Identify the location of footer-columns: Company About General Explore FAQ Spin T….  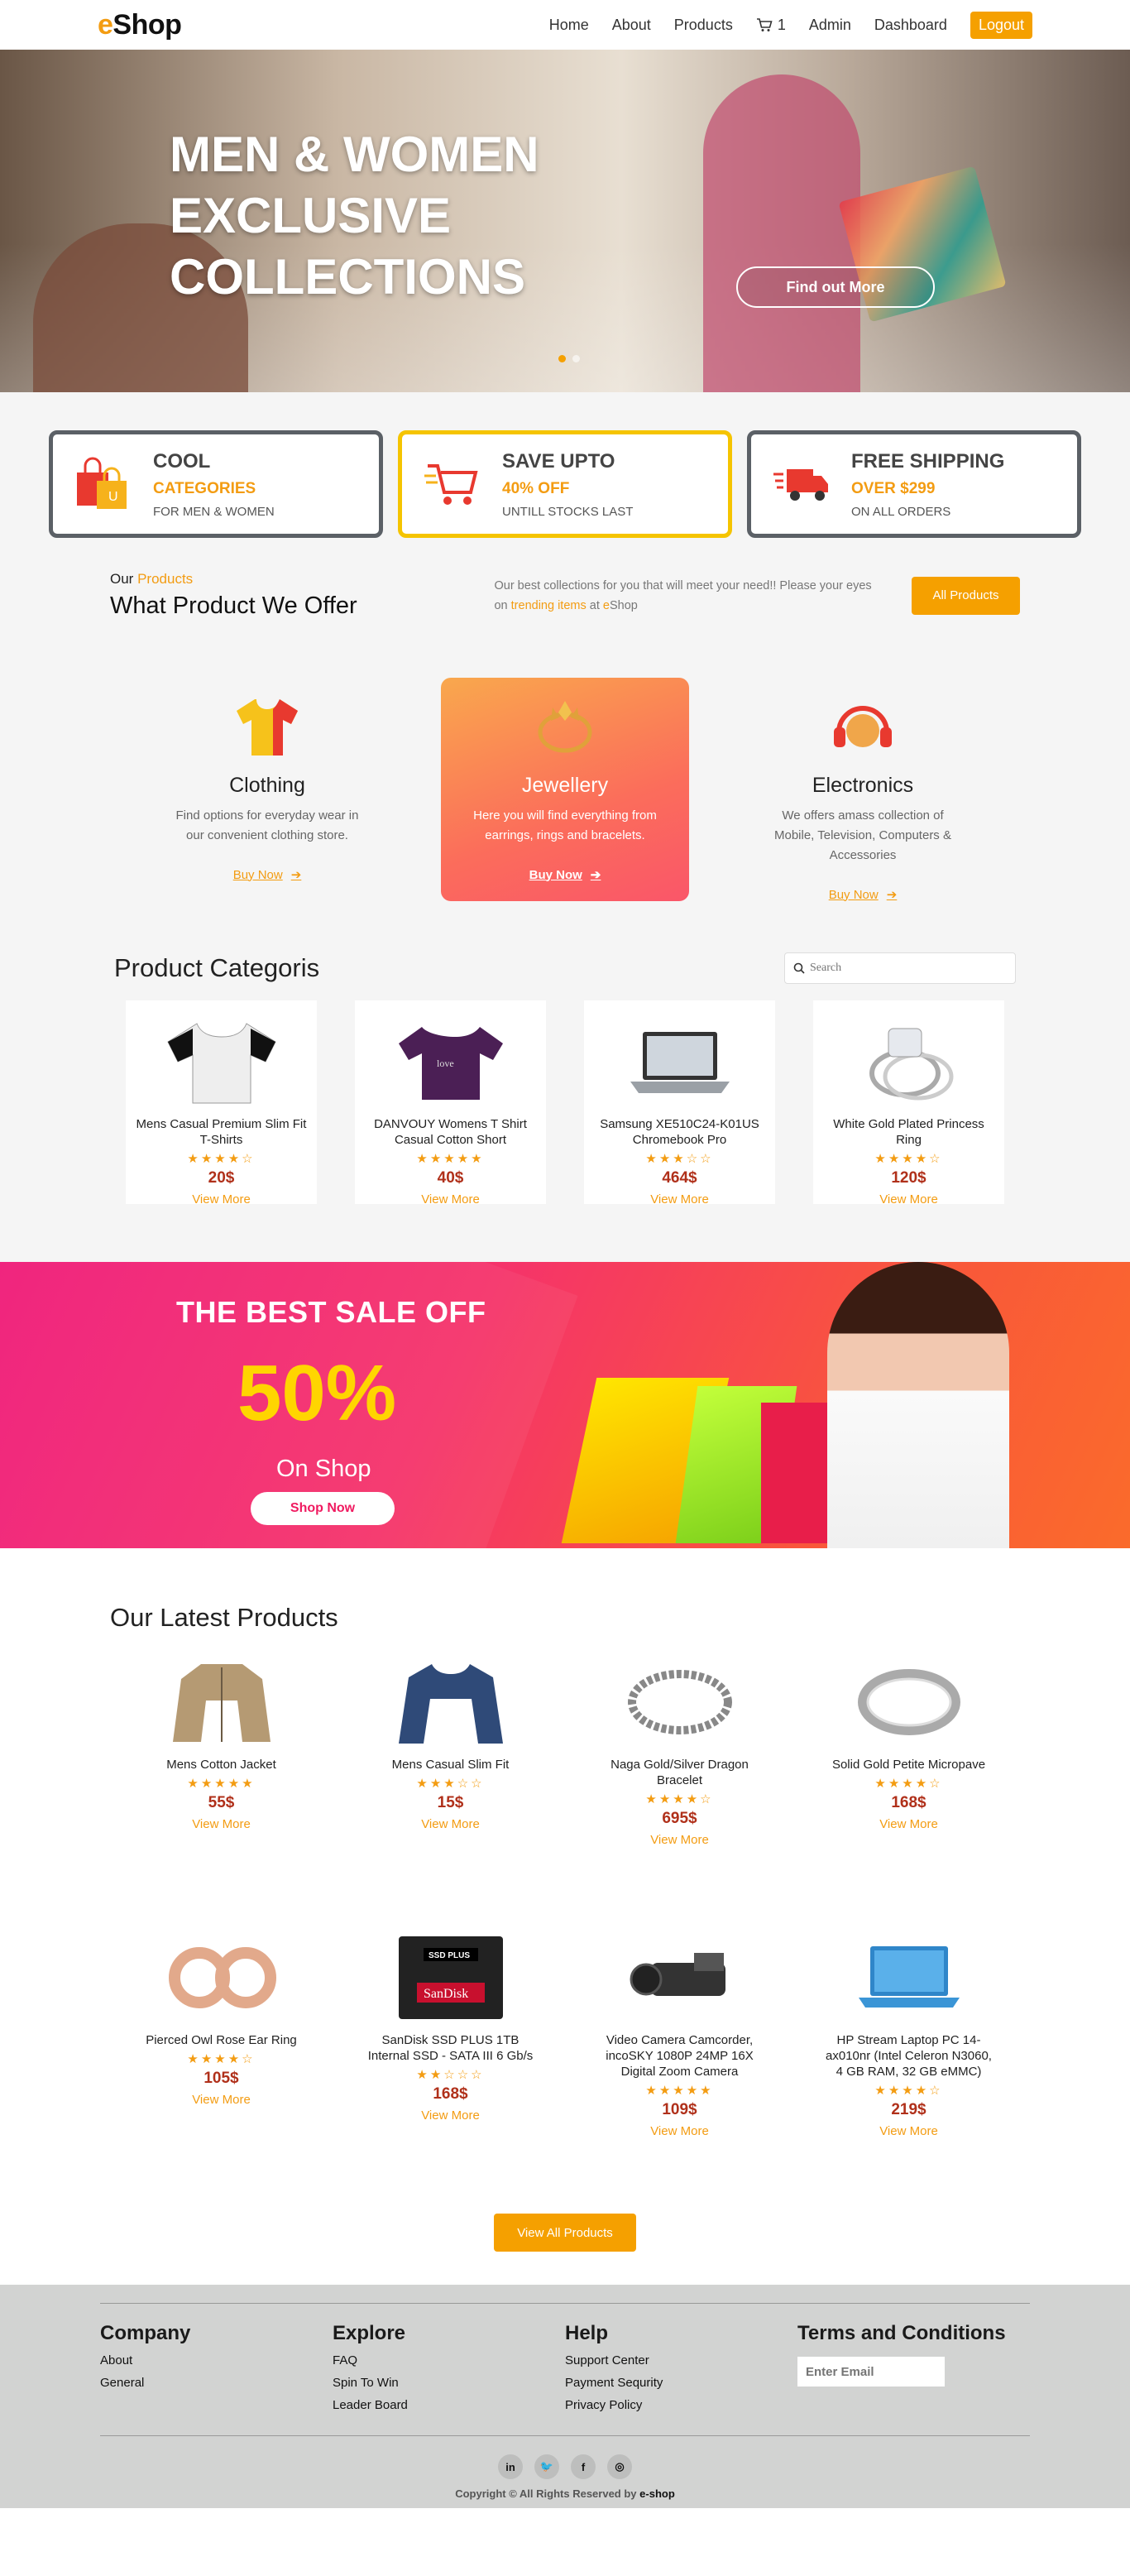
(565, 2367).